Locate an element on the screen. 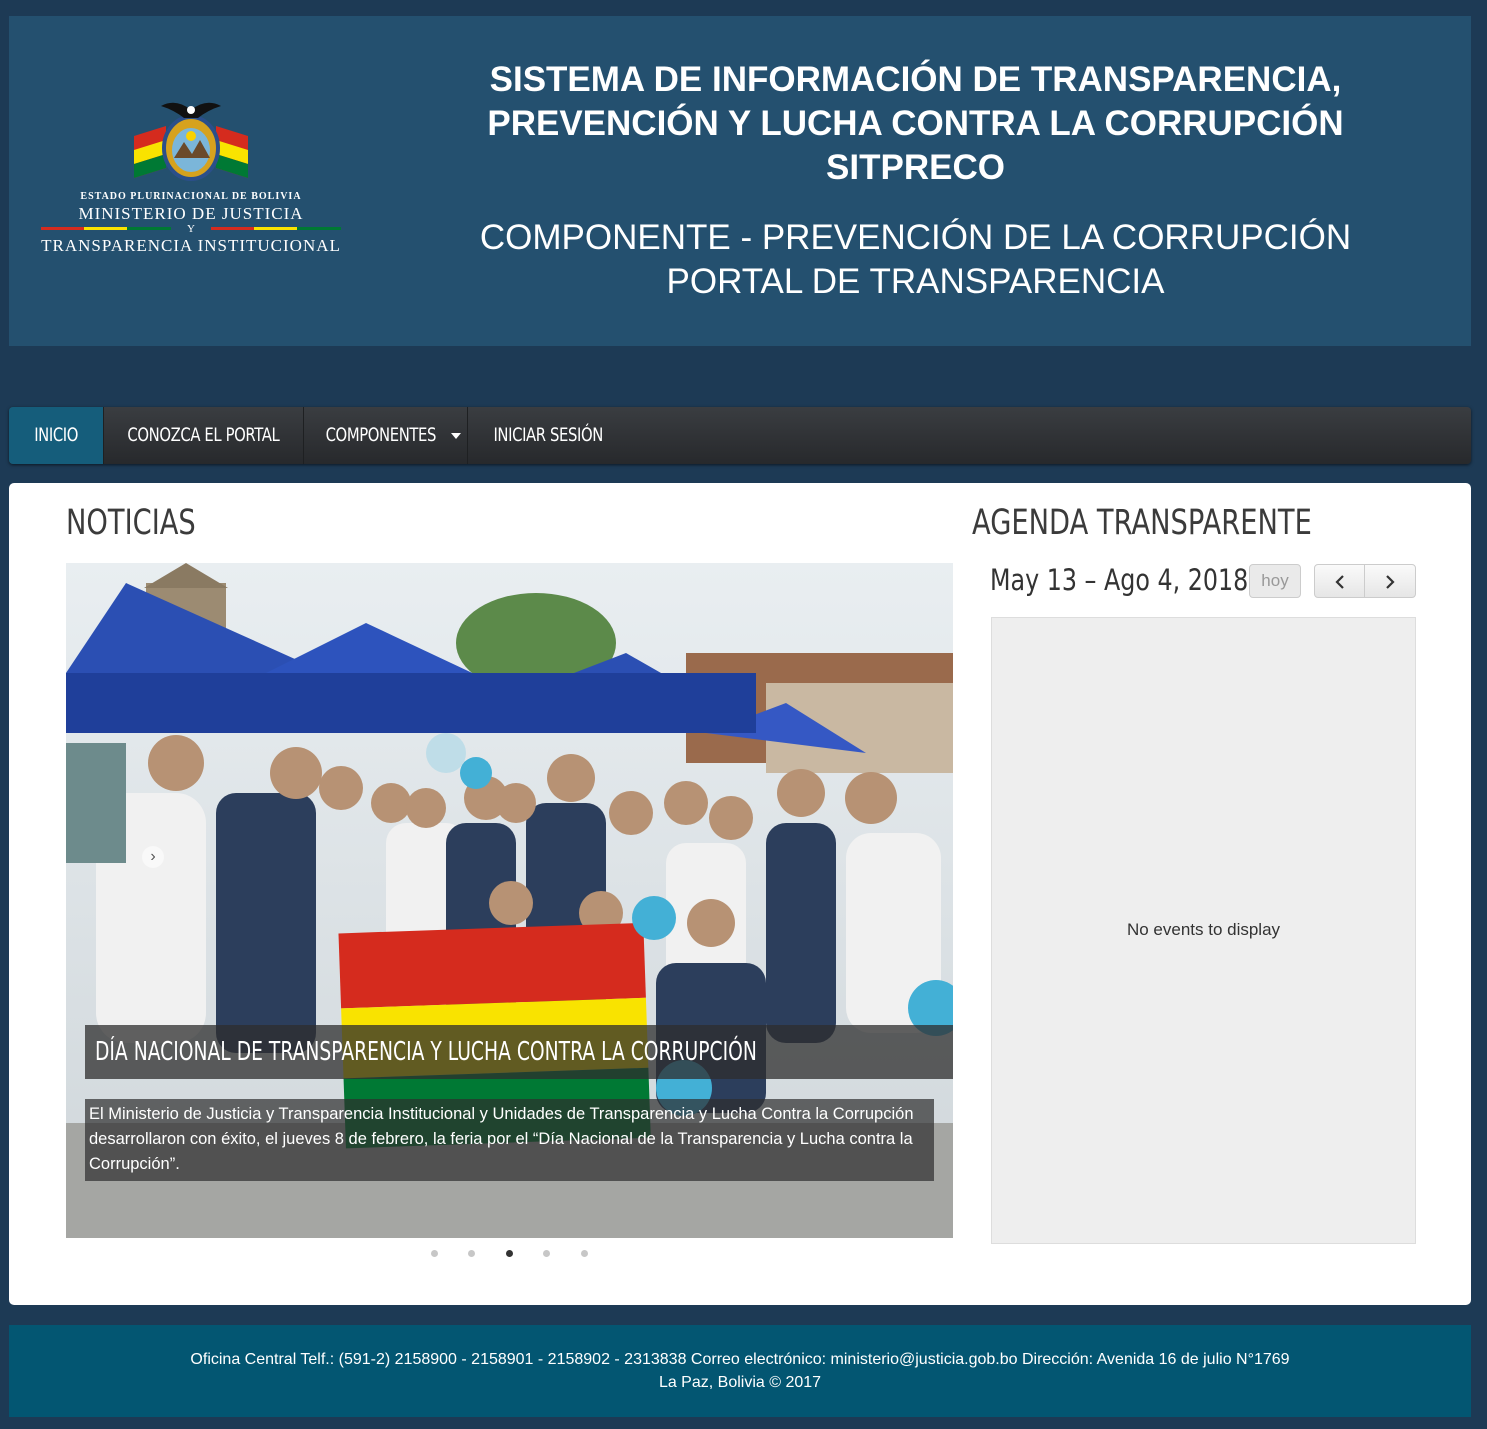 The width and height of the screenshot is (1487, 1429). calendar-next-button is located at coordinates (1390, 581).